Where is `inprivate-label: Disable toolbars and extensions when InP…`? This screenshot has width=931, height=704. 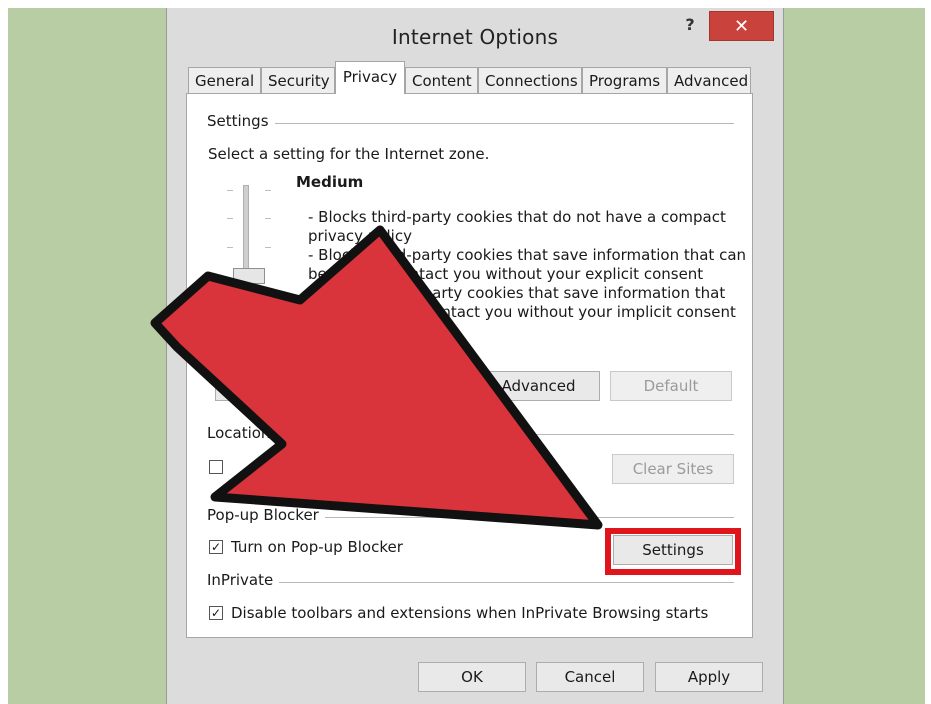
inprivate-label: Disable toolbars and extensions when InP… is located at coordinates (470, 613).